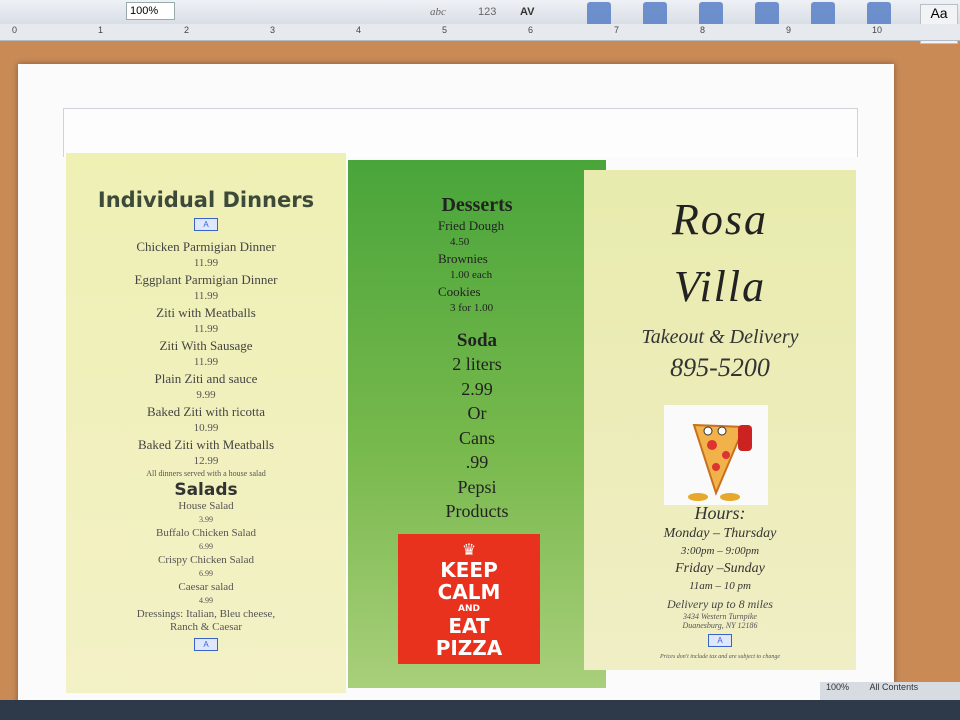 Image resolution: width=960 pixels, height=720 pixels. What do you see at coordinates (459, 291) in the screenshot?
I see `dessert-name: Cookies` at bounding box center [459, 291].